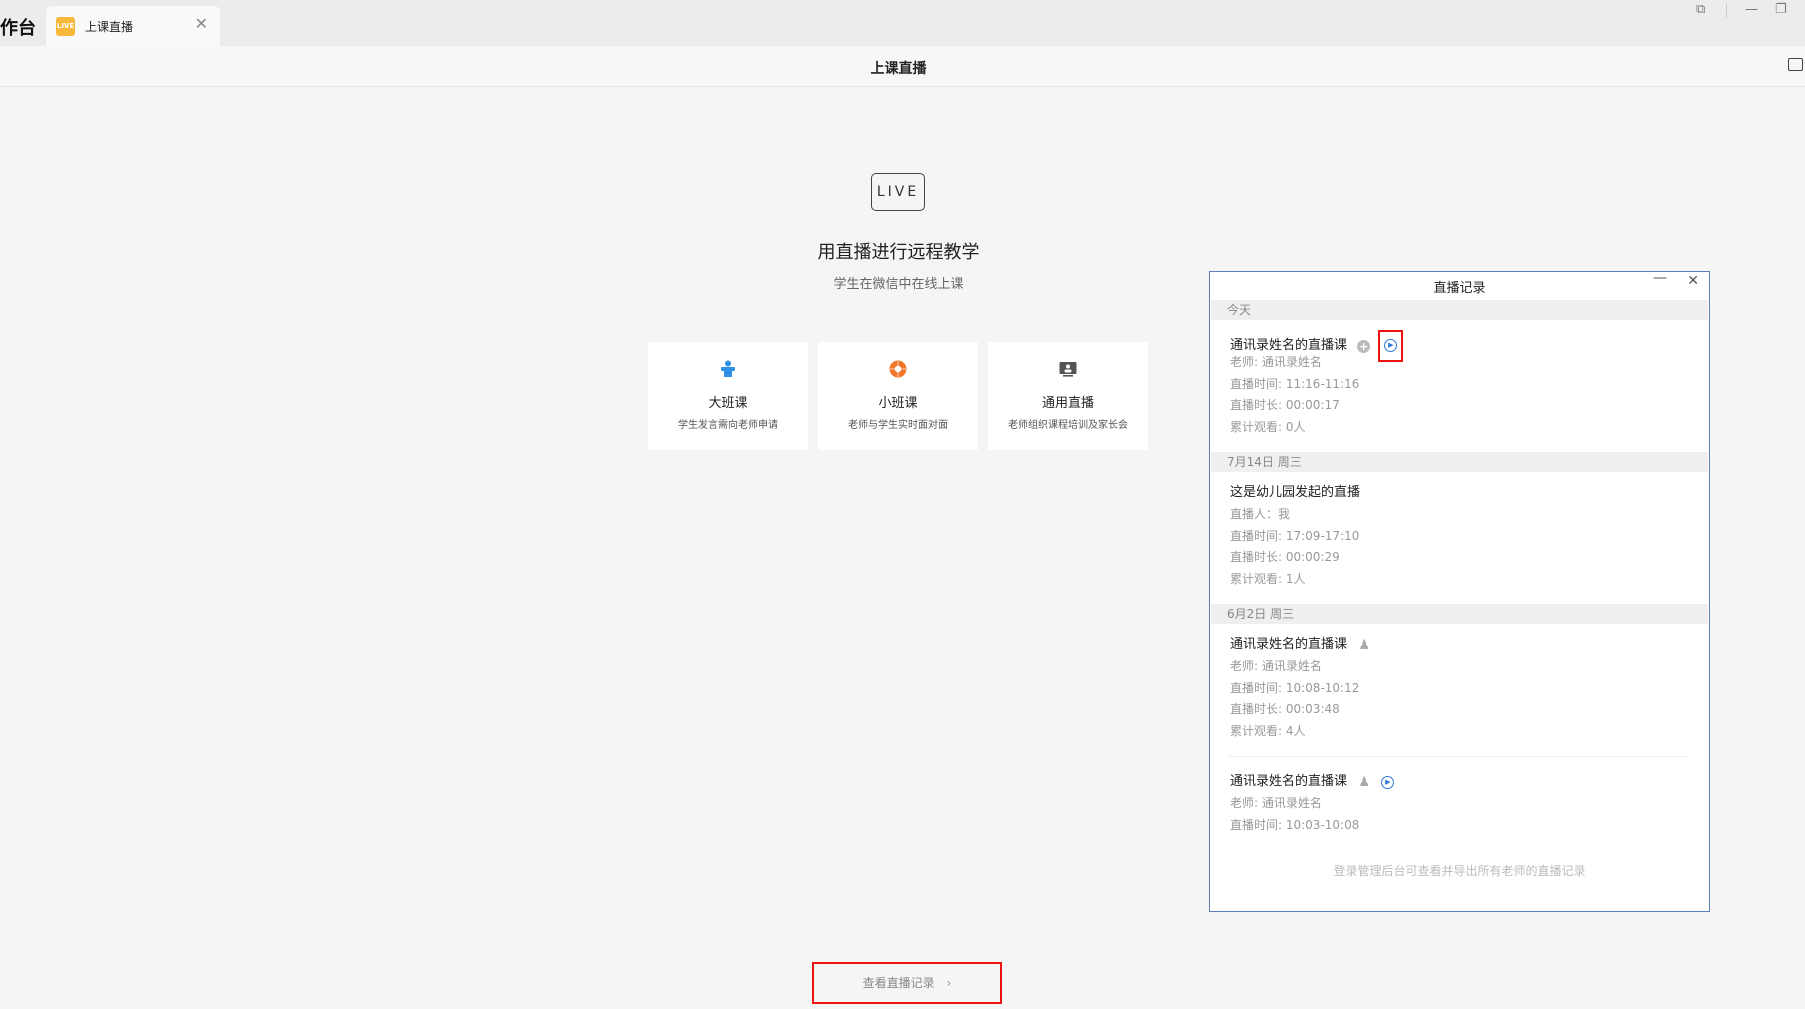  What do you see at coordinates (18, 28) in the screenshot?
I see `app-title: 作台` at bounding box center [18, 28].